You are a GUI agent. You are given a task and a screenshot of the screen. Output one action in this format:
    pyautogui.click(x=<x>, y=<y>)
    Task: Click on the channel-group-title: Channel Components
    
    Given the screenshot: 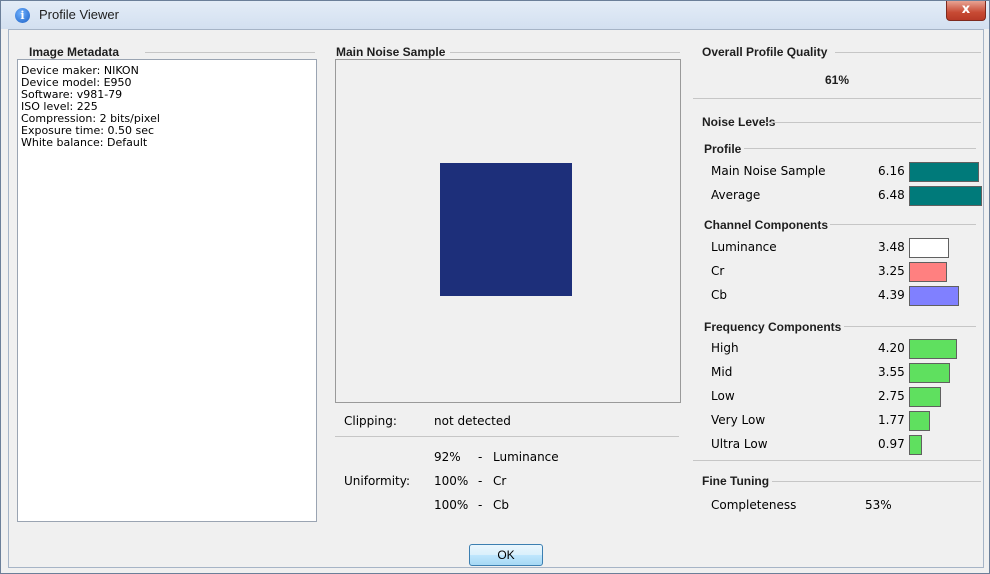 What is the action you would take?
    pyautogui.click(x=766, y=225)
    